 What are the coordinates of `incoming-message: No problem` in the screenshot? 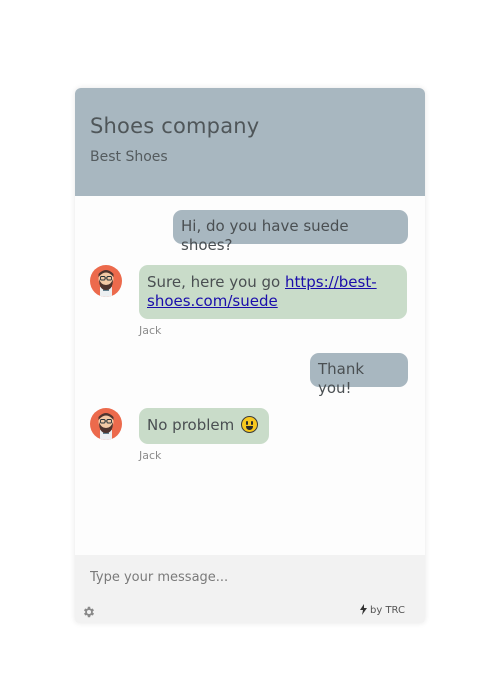 It's located at (204, 426).